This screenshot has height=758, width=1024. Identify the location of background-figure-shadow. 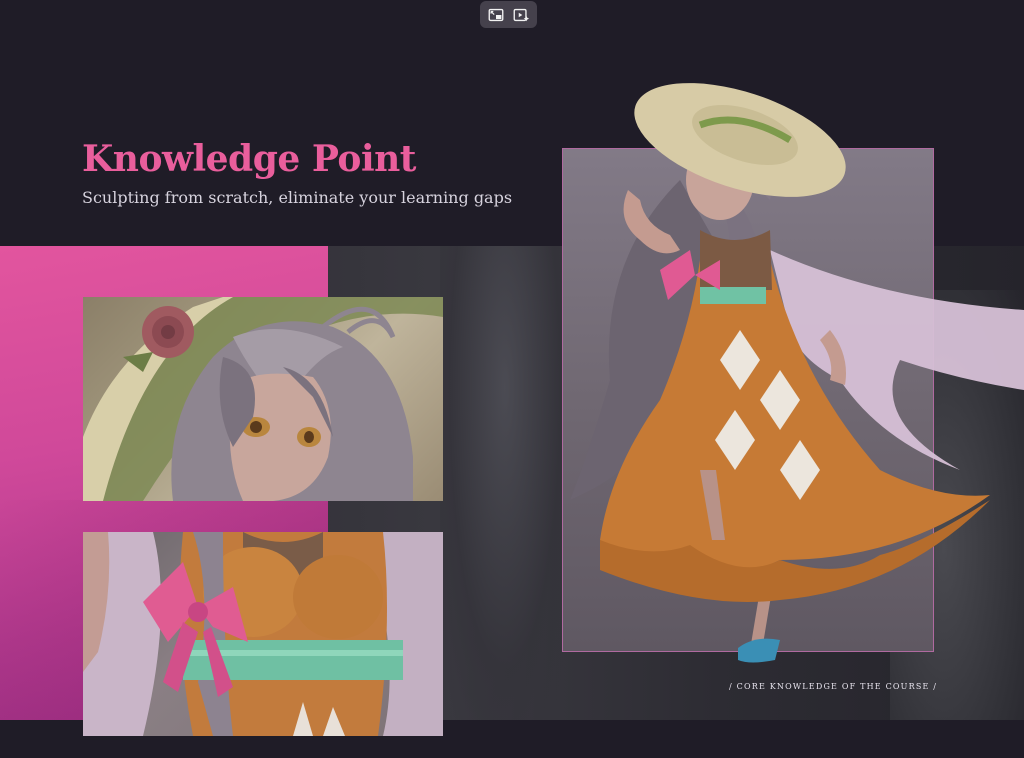
(505, 483).